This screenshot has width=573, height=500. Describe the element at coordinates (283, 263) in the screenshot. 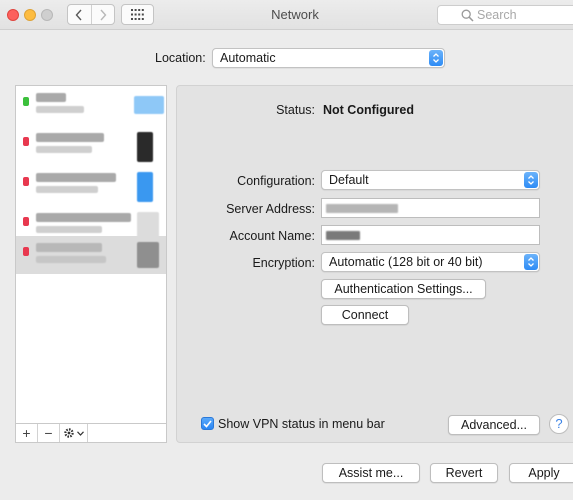

I see `encryption-label: Encryption:` at that location.